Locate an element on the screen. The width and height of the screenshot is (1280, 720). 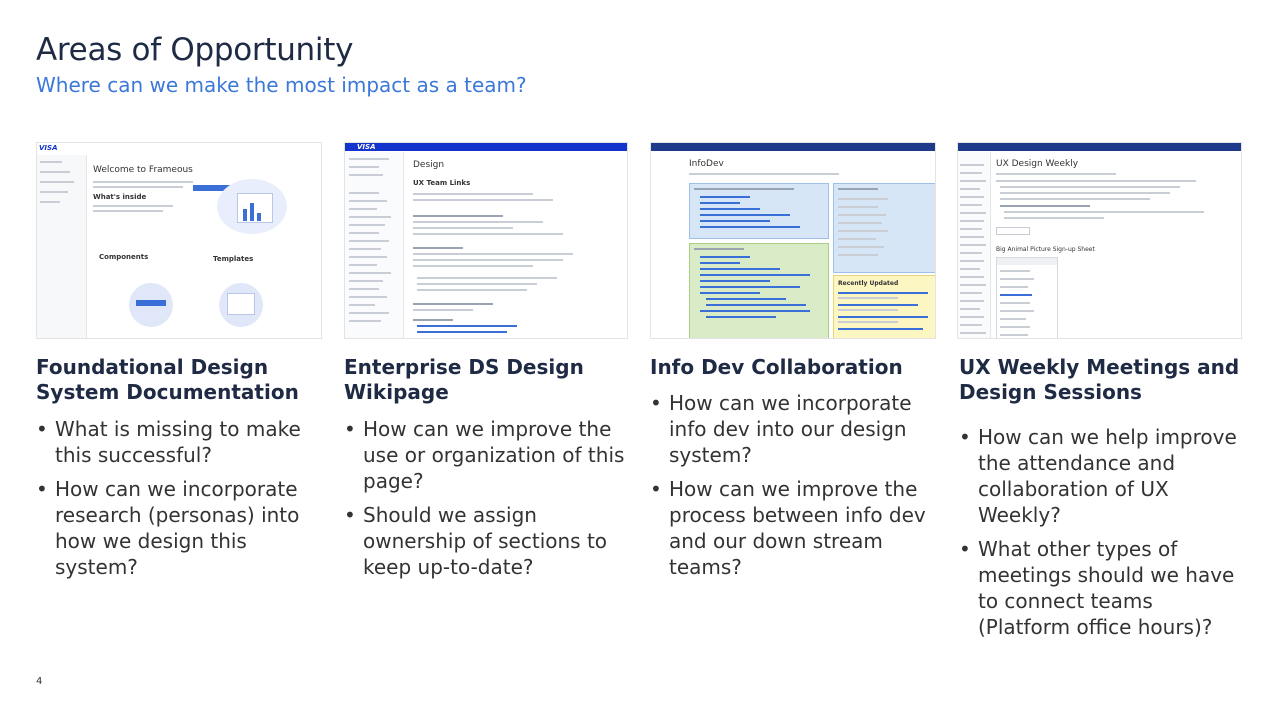
panel-tech-writers is located at coordinates (759, 290).